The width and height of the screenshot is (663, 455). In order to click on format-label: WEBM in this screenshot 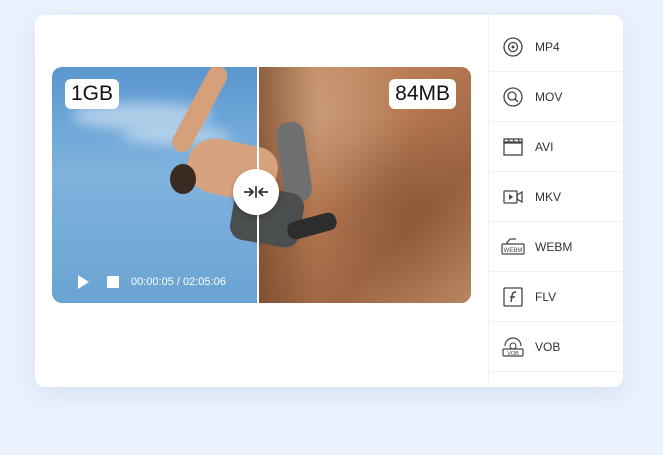, I will do `click(554, 247)`.